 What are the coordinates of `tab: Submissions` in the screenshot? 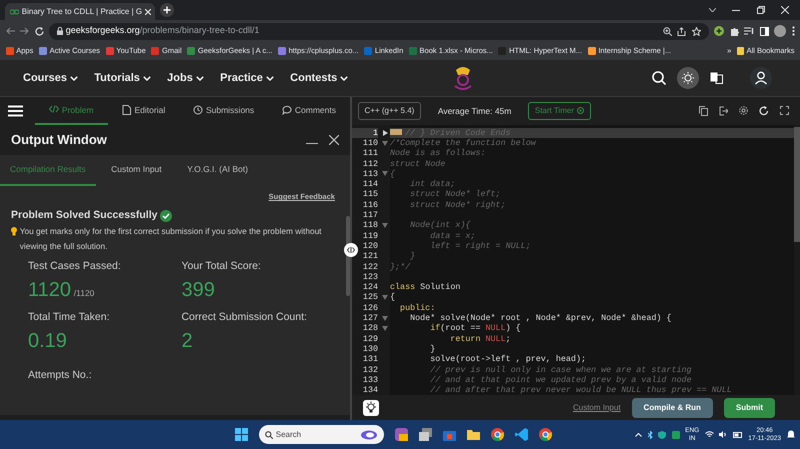 It's located at (223, 111).